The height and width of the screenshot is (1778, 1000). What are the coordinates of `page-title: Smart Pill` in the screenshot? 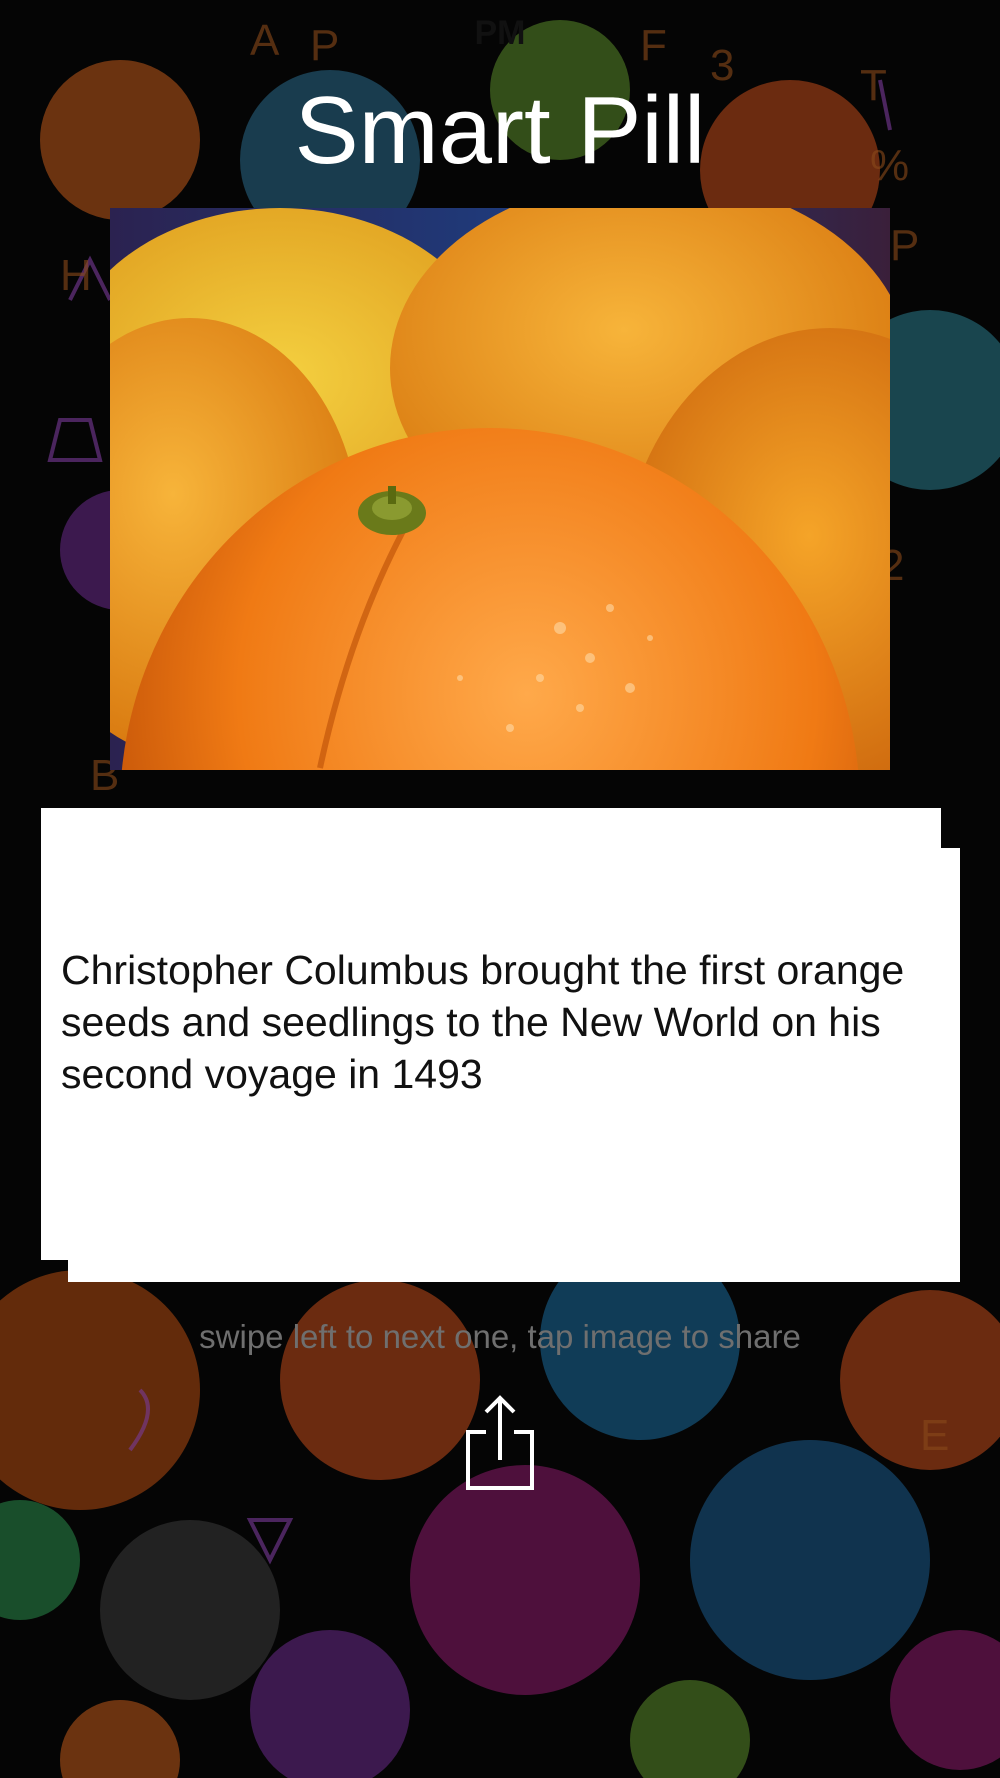 It's located at (500, 130).